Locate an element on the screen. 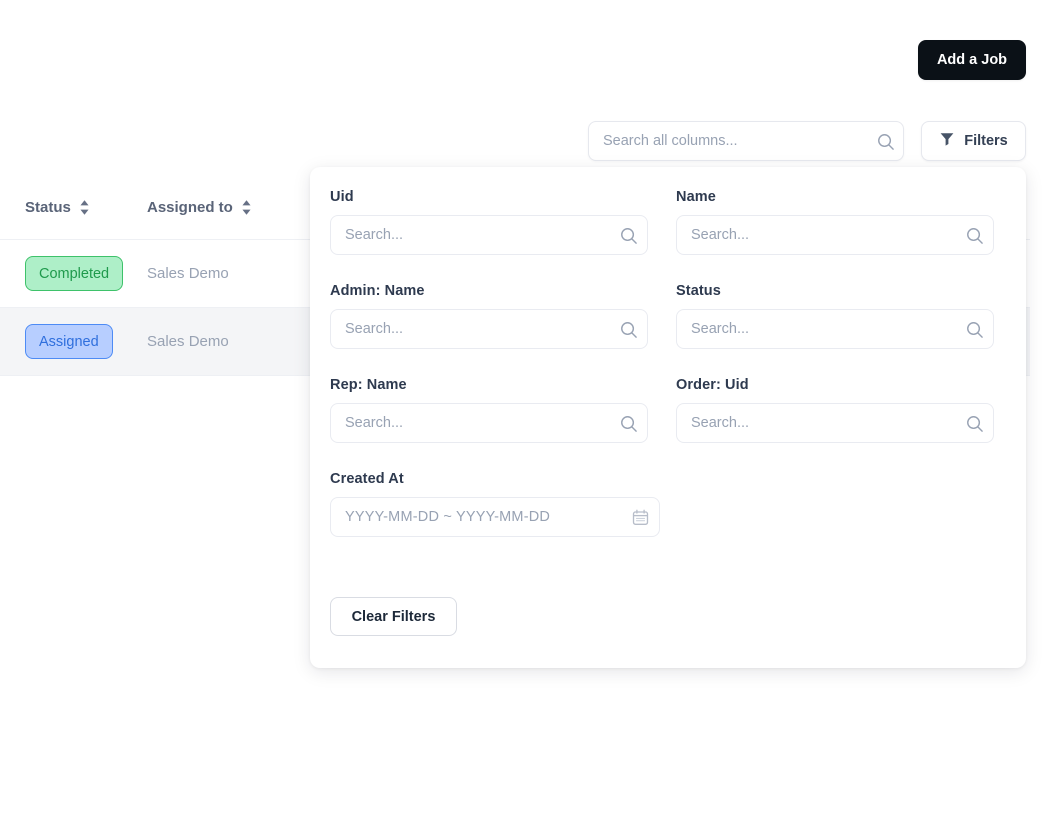  filter-label-status: Status is located at coordinates (698, 291).